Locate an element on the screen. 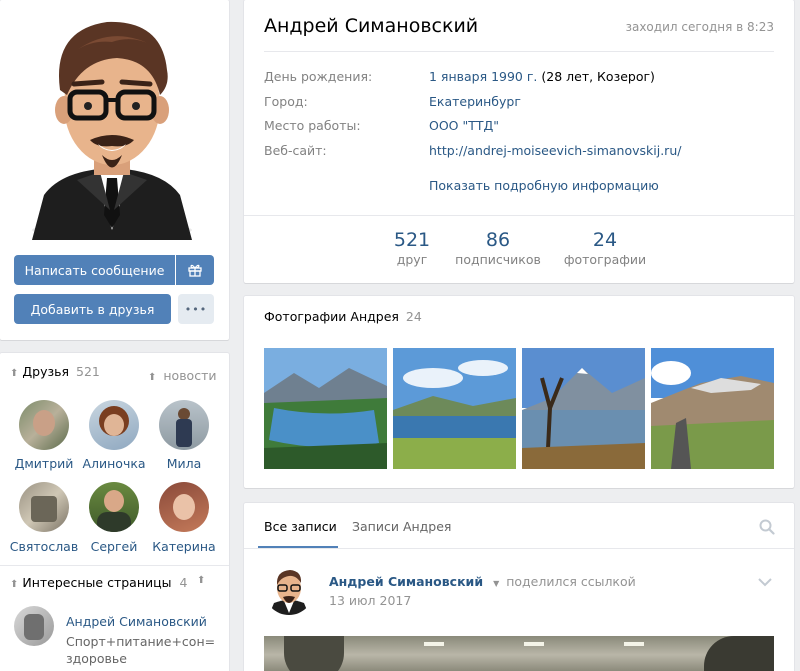 The height and width of the screenshot is (671, 800). counter-label: подписчиков is located at coordinates (498, 259).